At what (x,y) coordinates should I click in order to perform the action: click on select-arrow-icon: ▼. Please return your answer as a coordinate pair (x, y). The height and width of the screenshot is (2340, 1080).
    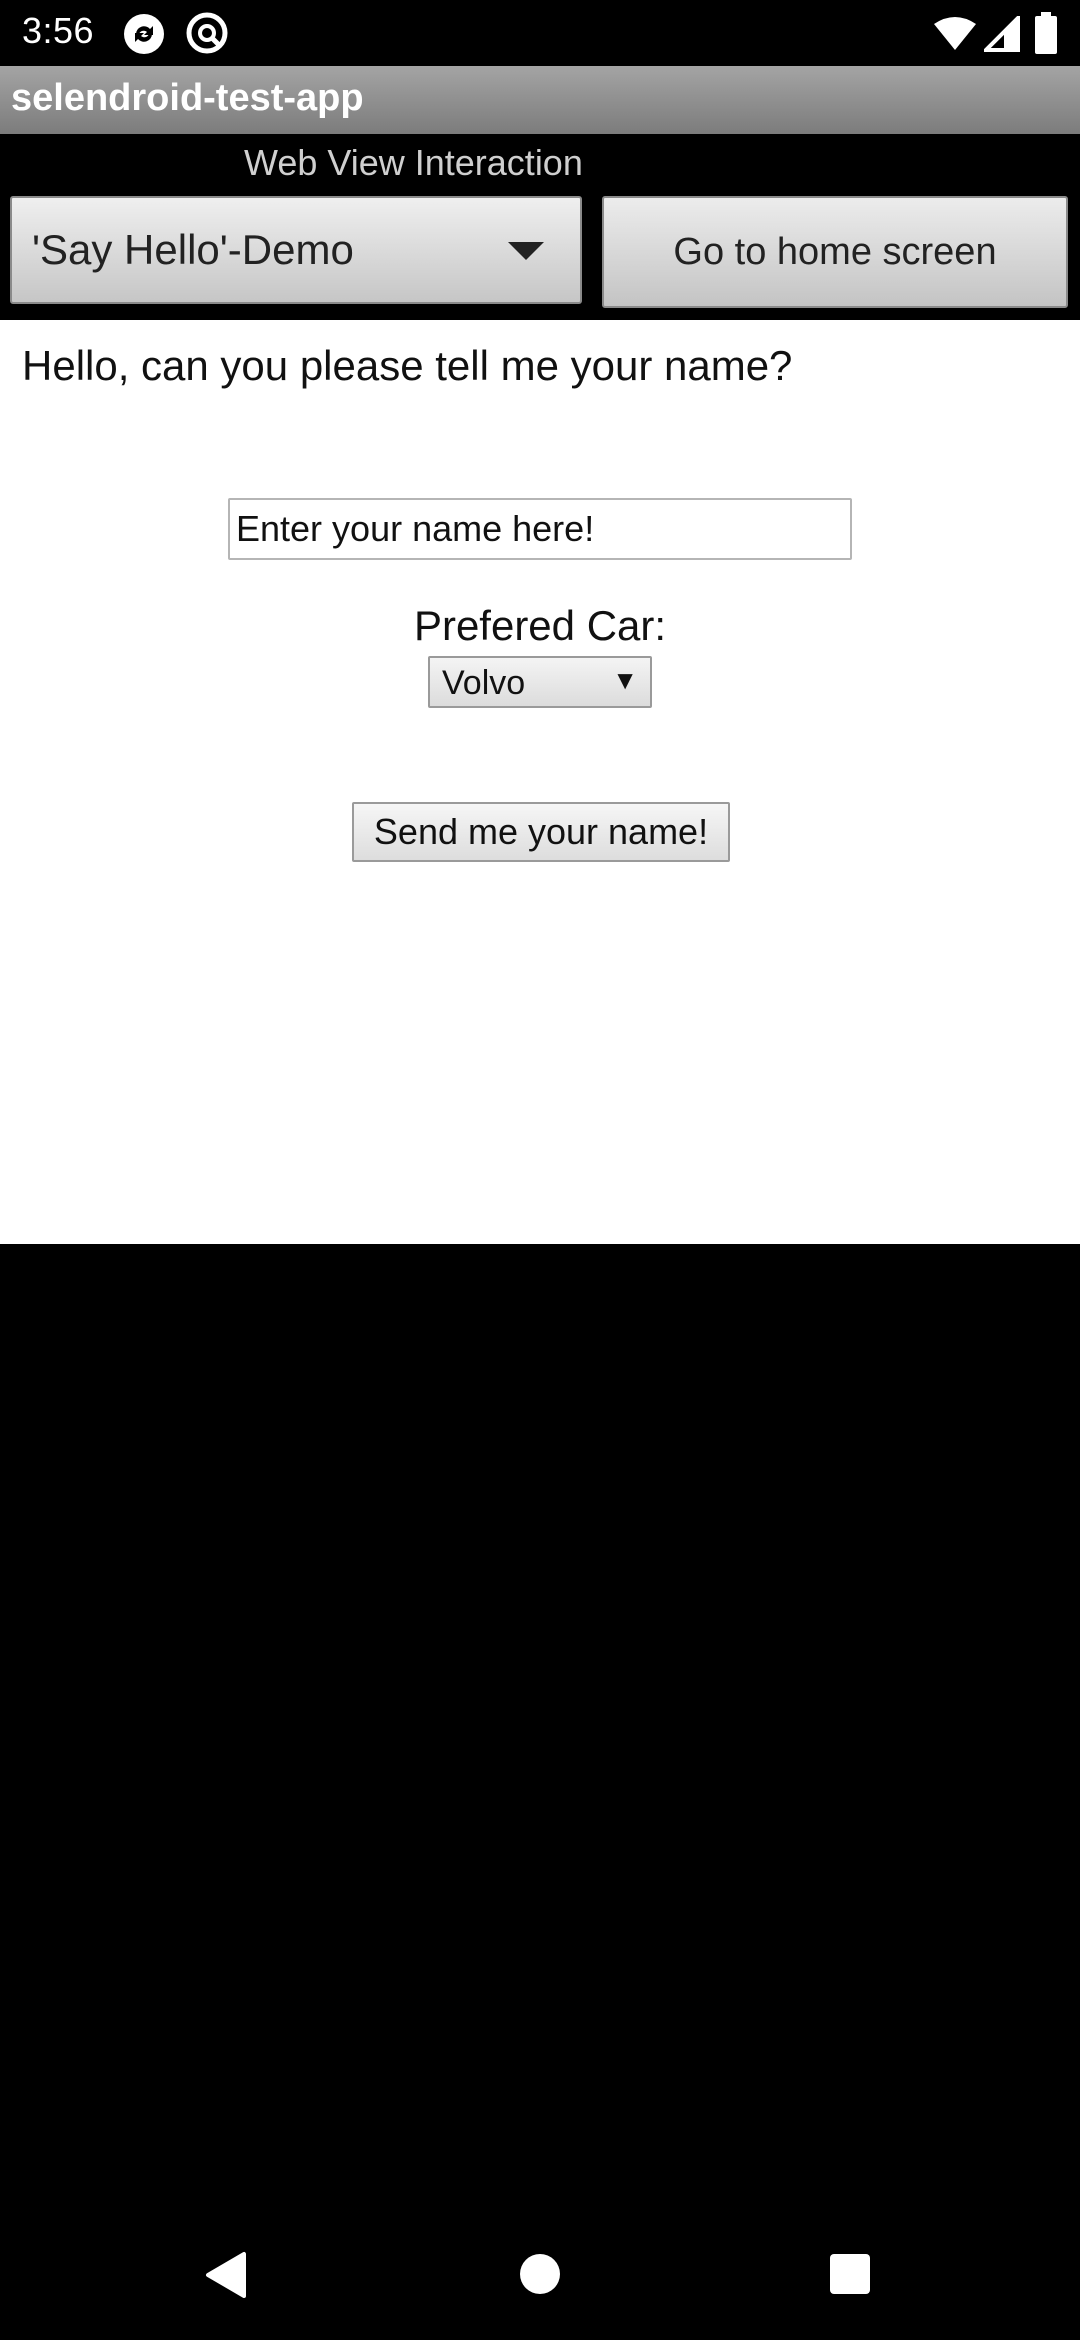
    Looking at the image, I should click on (625, 680).